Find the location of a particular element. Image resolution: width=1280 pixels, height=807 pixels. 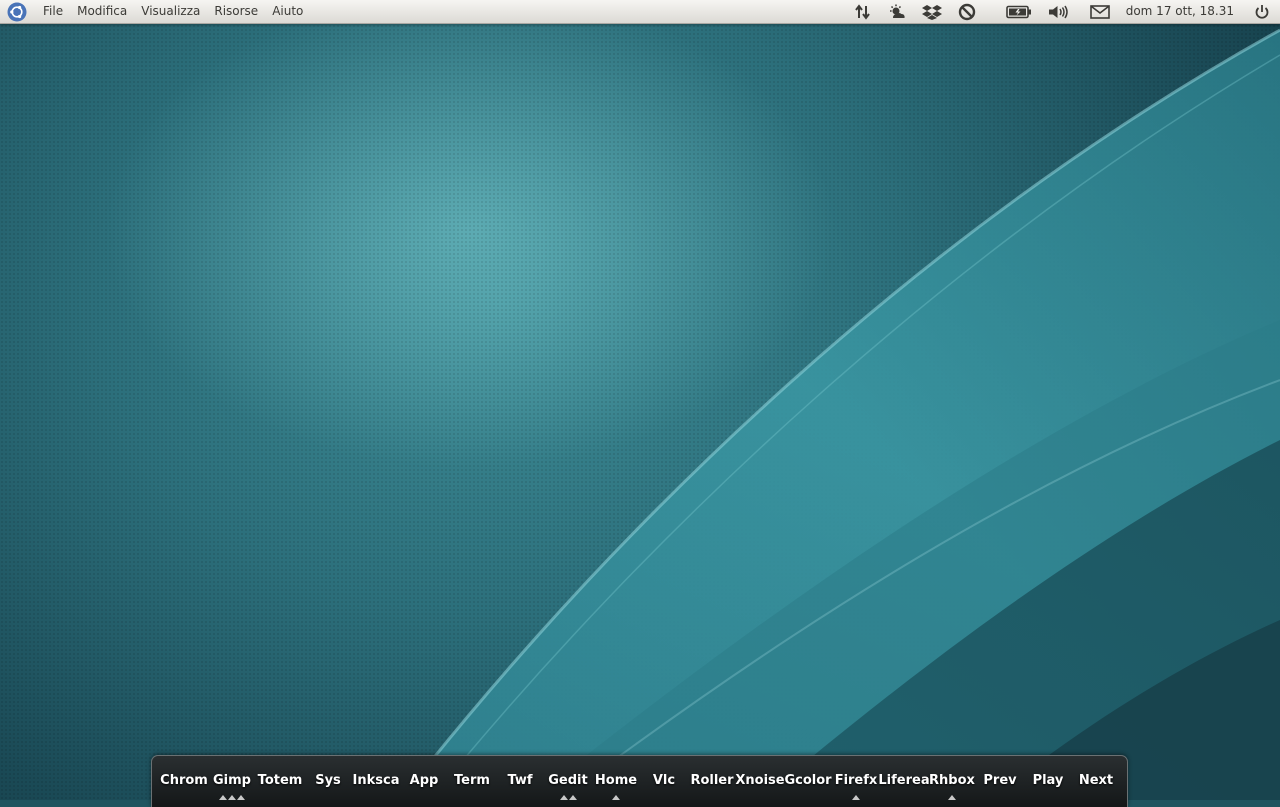

dock-item-label: Roller is located at coordinates (712, 780).